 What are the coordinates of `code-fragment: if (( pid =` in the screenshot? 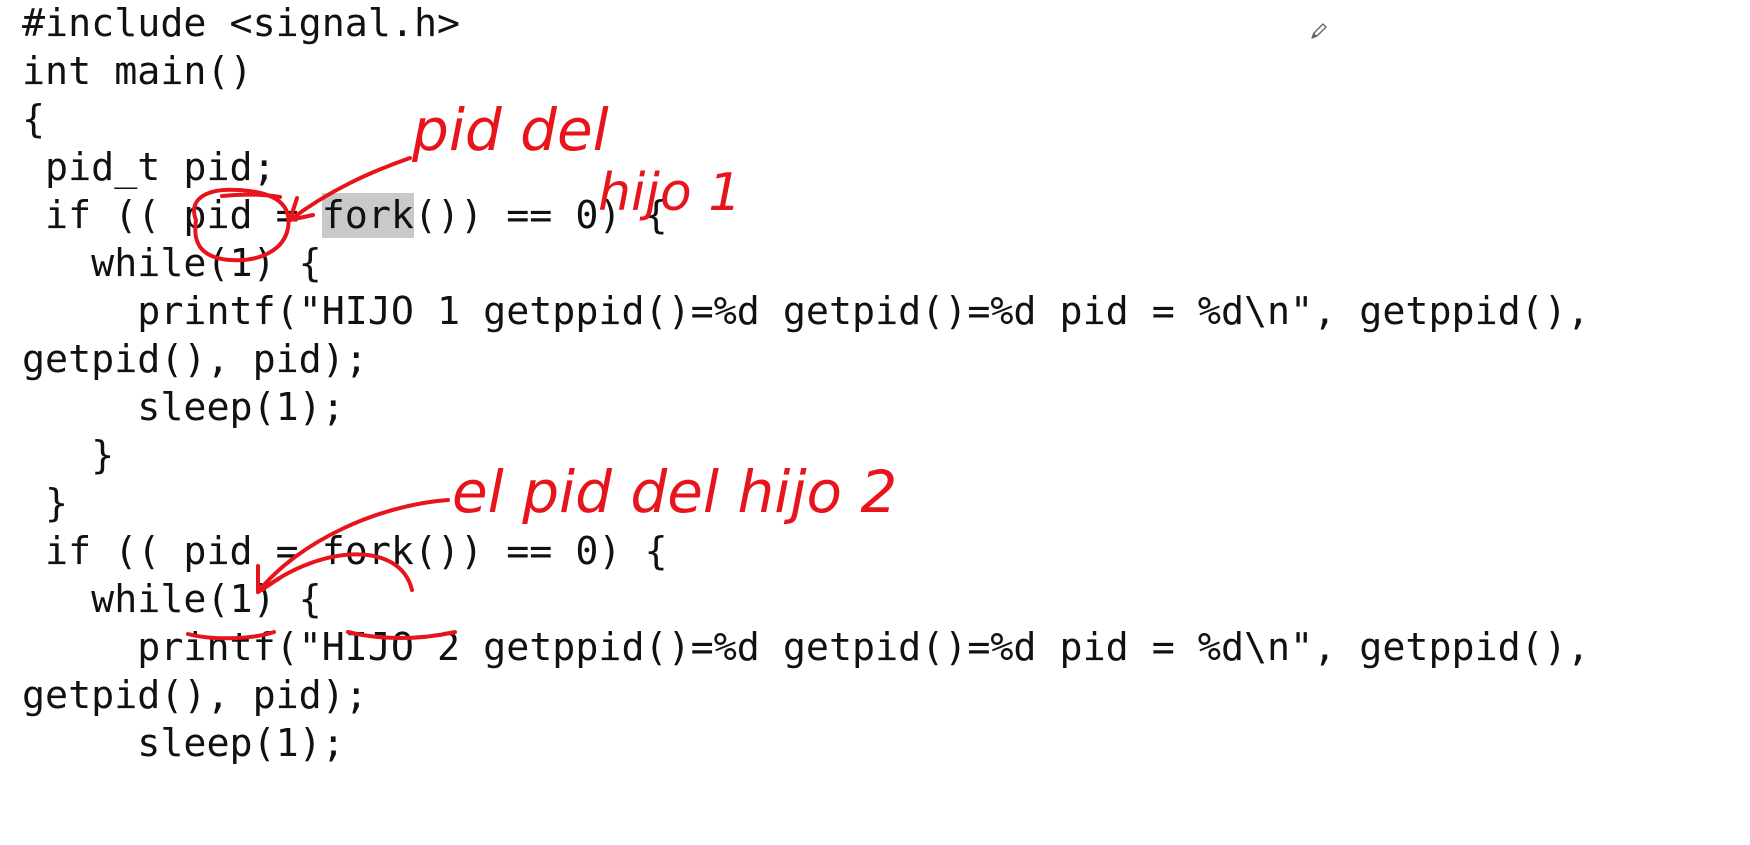 It's located at (172, 215).